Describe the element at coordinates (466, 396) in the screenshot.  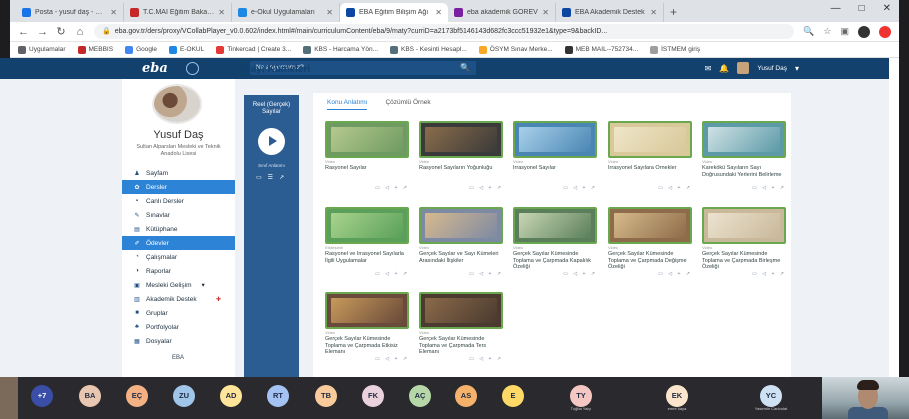
I see `participant-avatar: AS` at that location.